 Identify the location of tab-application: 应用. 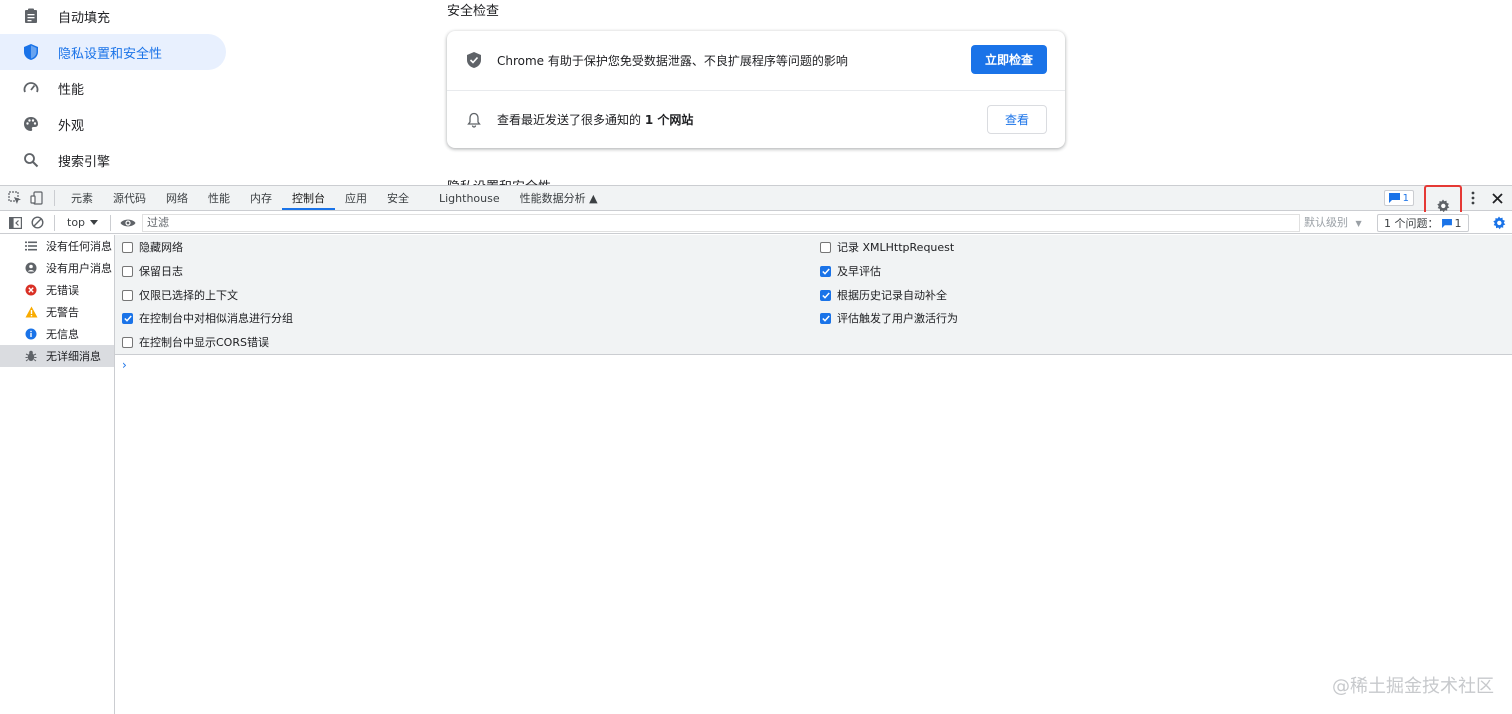
(356, 198).